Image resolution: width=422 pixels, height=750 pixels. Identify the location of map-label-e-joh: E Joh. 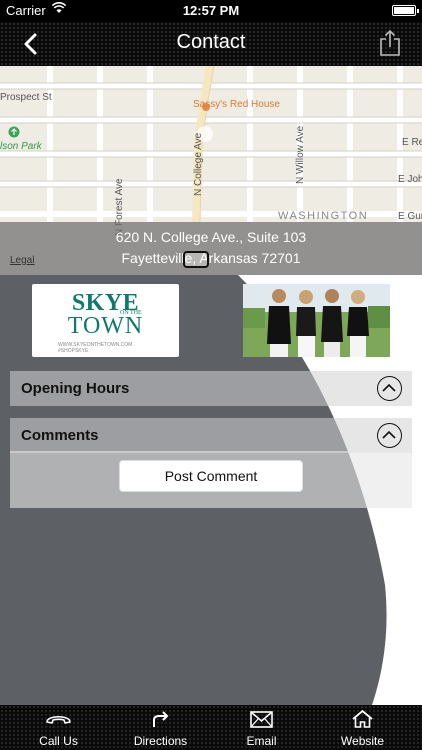
(410, 179).